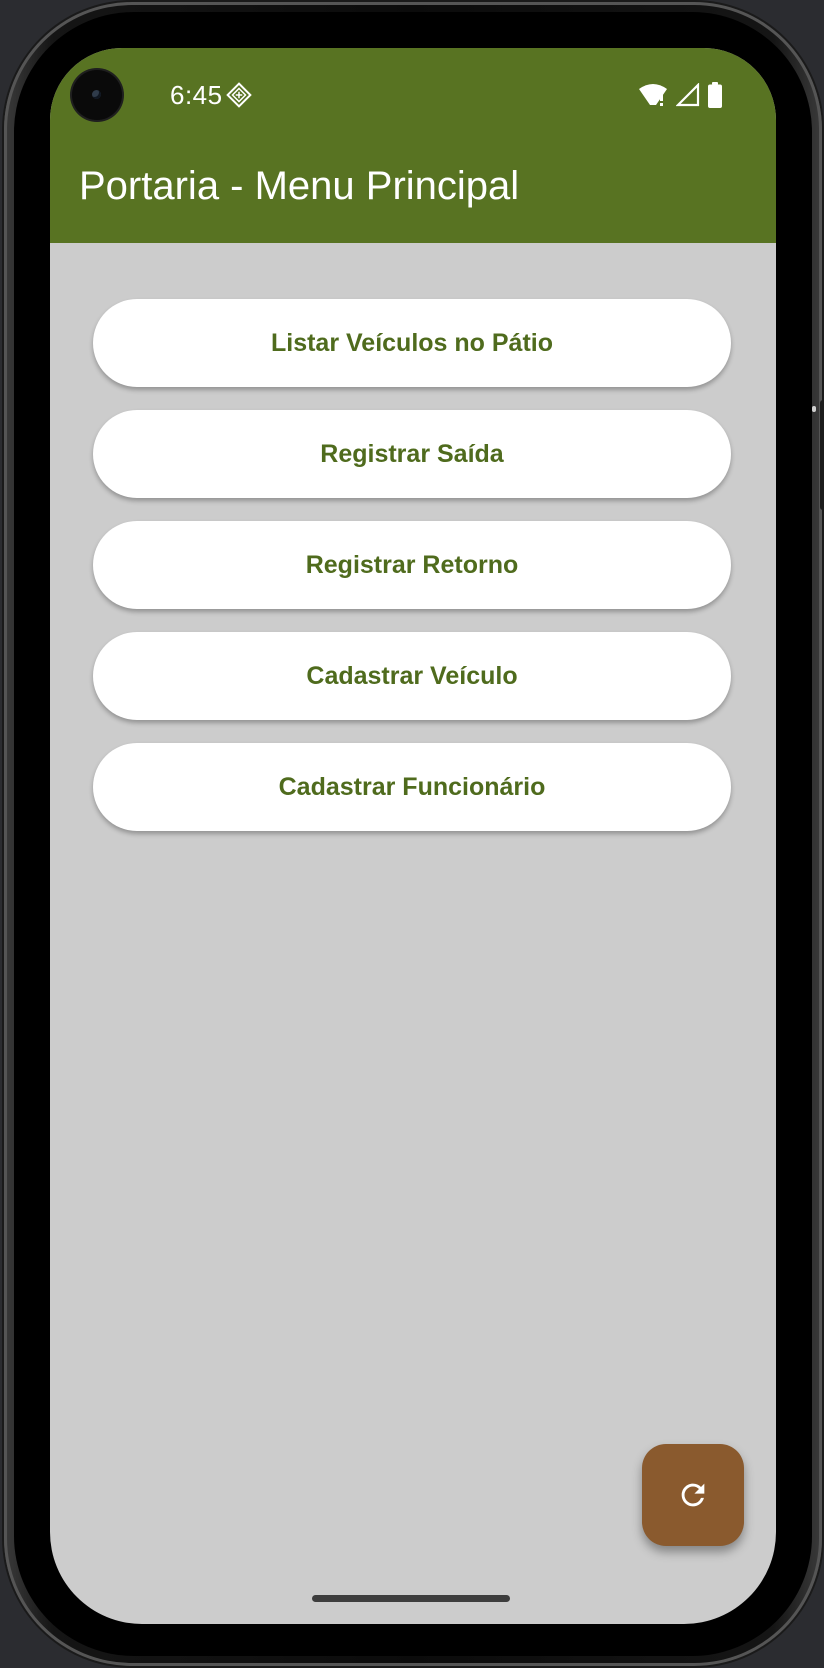 The image size is (824, 1668). What do you see at coordinates (822, 455) in the screenshot?
I see `power-button` at bounding box center [822, 455].